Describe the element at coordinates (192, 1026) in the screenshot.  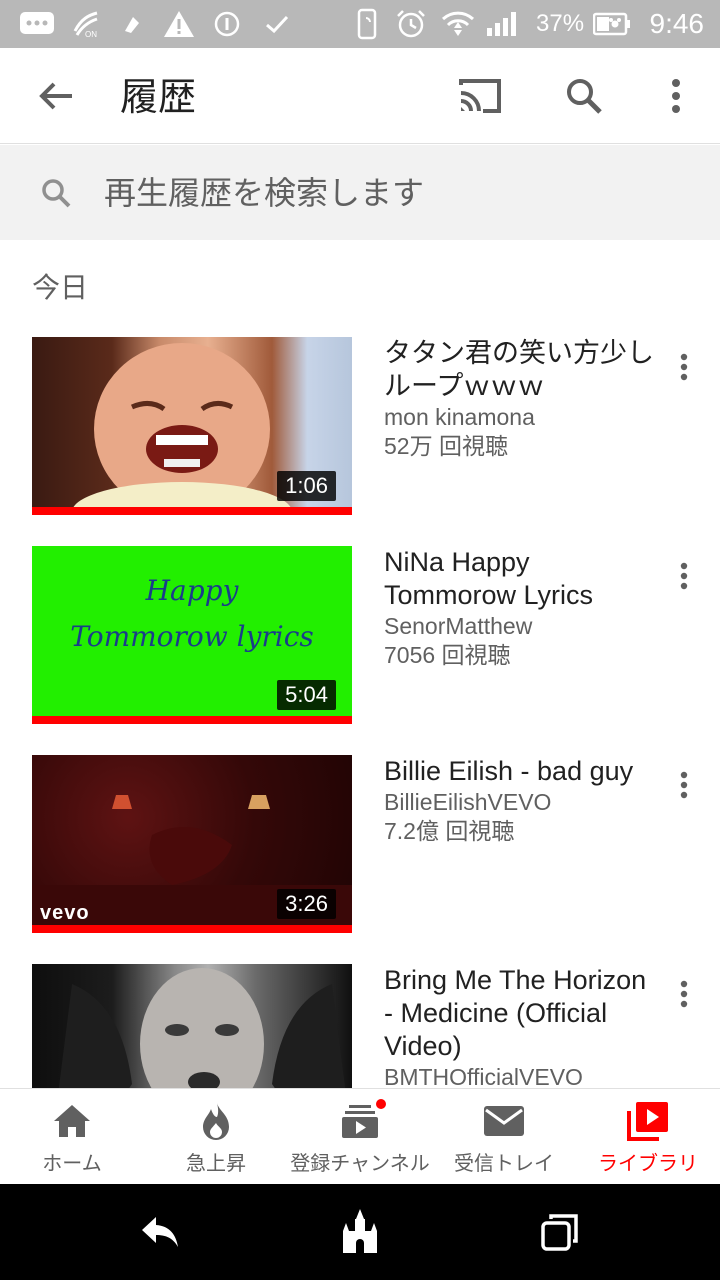
I see `video-thumbnail` at that location.